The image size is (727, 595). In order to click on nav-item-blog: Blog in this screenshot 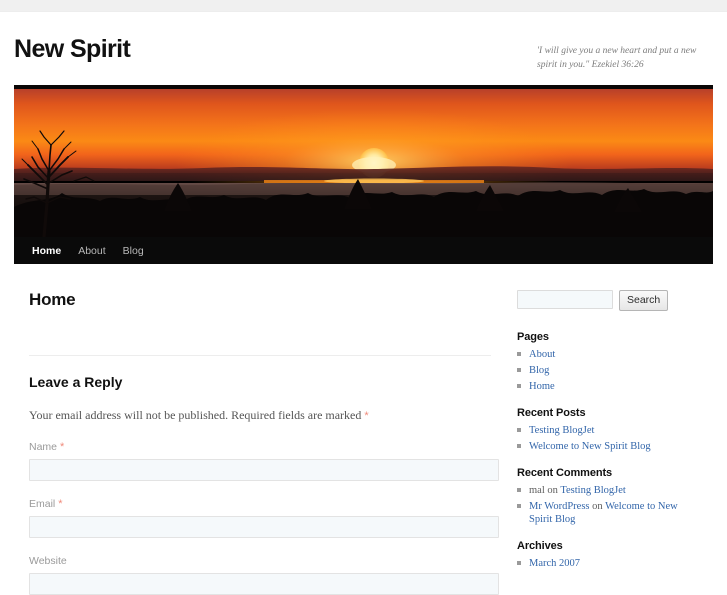, I will do `click(133, 251)`.